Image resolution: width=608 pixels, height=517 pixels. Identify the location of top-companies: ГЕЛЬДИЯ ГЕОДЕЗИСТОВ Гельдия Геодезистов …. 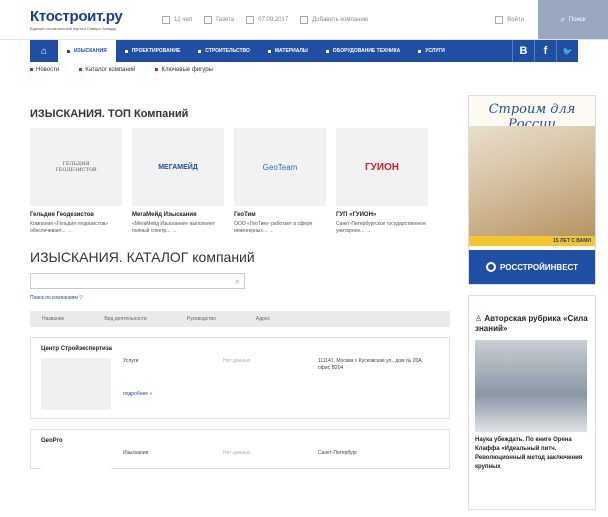
(240, 181).